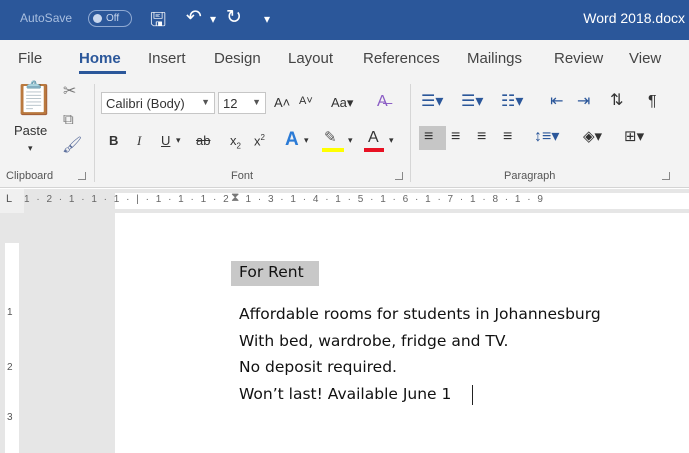 Image resolution: width=689 pixels, height=453 pixels. I want to click on align-center-icon: ≡, so click(455, 137).